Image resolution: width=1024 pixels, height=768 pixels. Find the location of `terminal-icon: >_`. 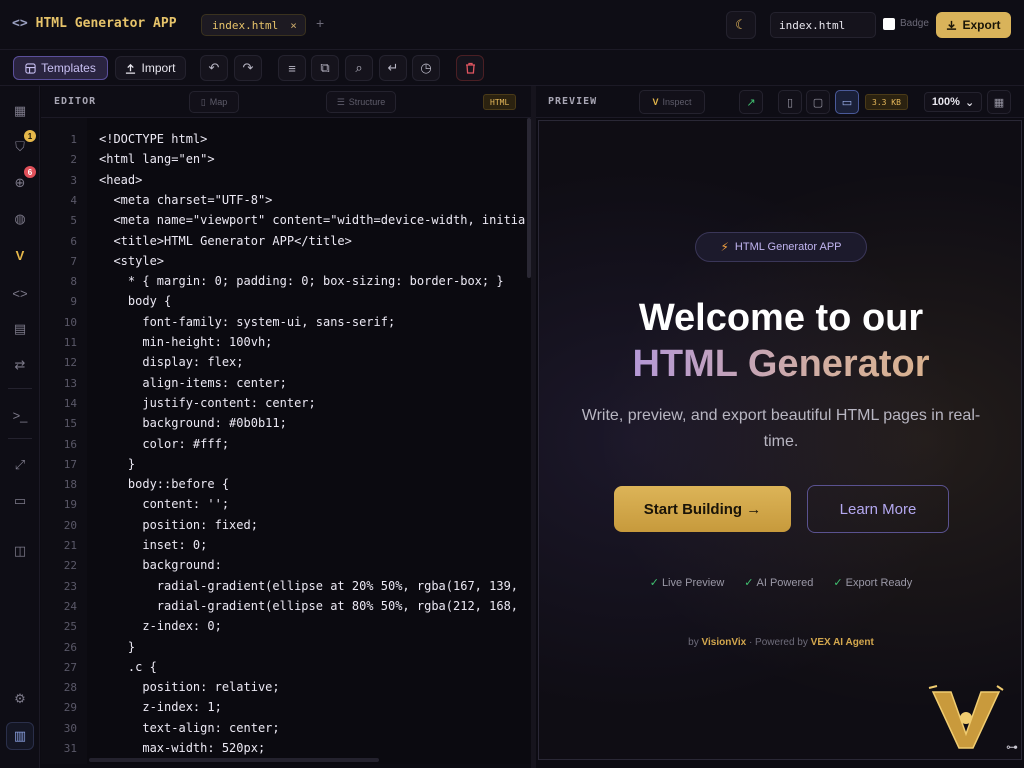

terminal-icon: >_ is located at coordinates (20, 415).